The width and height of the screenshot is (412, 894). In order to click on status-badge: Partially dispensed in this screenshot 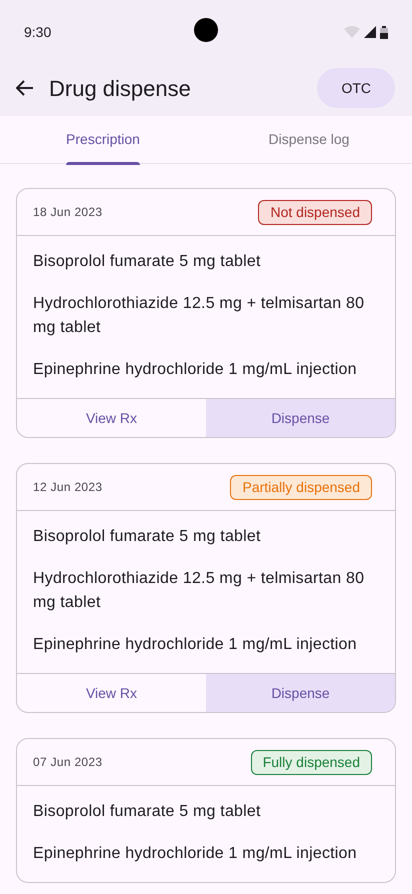, I will do `click(301, 487)`.